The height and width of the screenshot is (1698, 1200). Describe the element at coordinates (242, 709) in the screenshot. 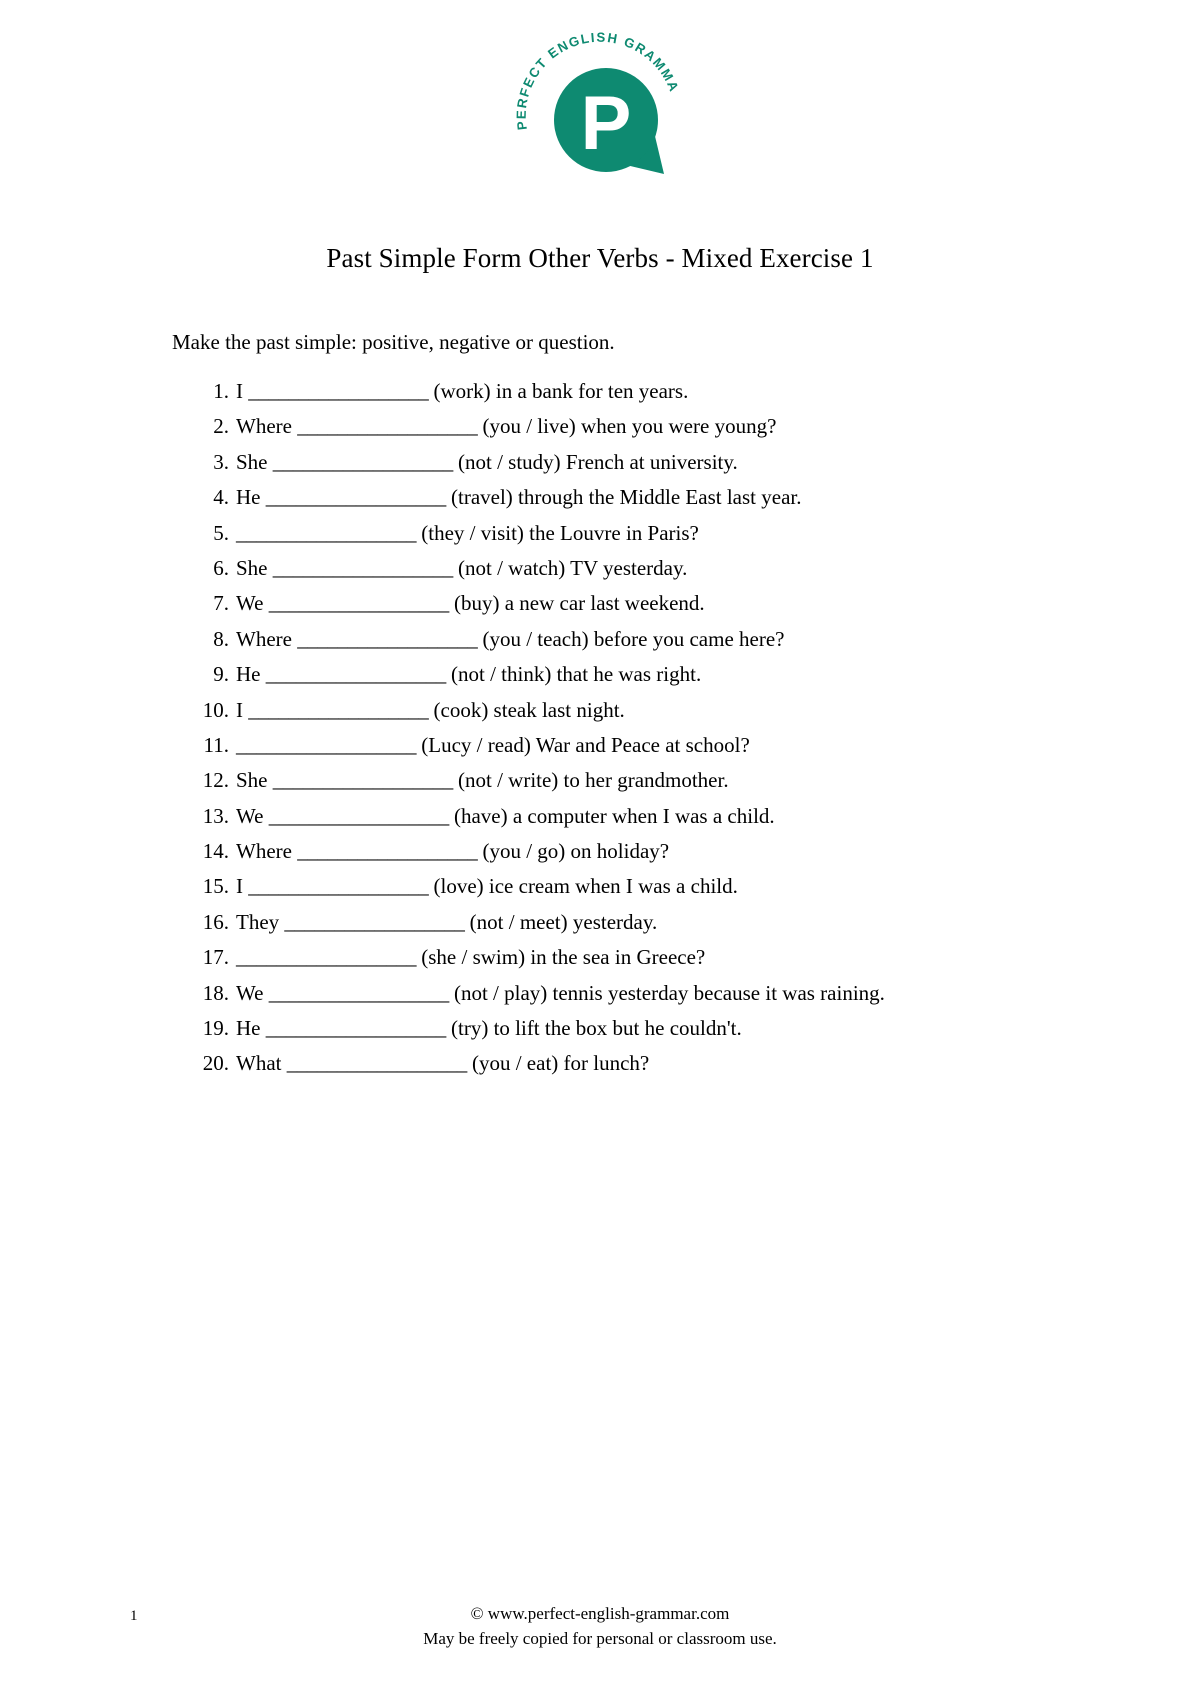

I see `question-prefix: I` at that location.